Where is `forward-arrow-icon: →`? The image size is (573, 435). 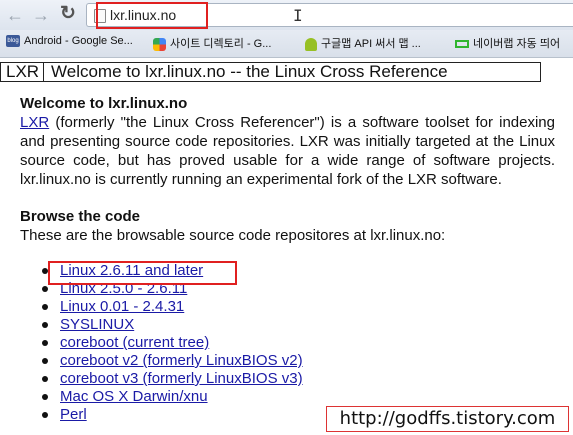 forward-arrow-icon: → is located at coordinates (41, 15).